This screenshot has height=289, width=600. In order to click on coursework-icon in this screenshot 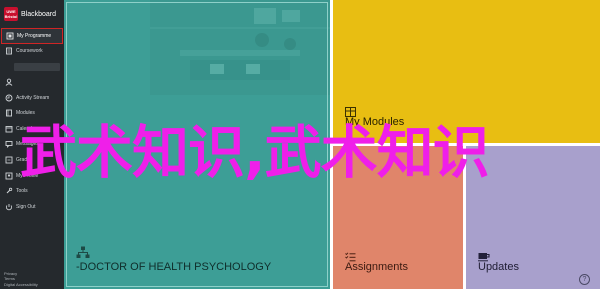, I will do `click(8, 51)`.